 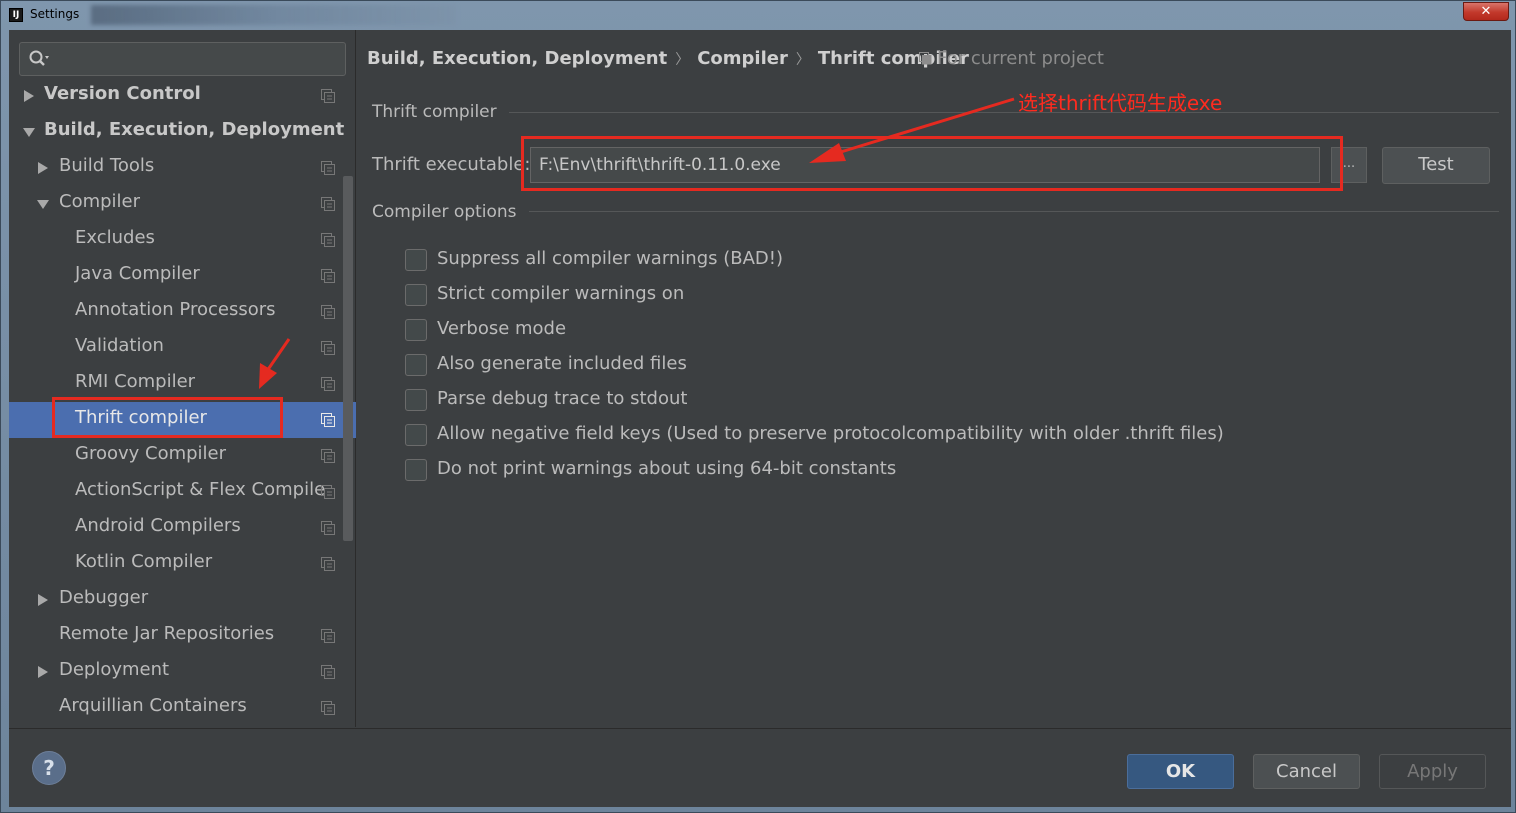 I want to click on tree-item: ActionScript & Flex Compile, so click(x=182, y=492).